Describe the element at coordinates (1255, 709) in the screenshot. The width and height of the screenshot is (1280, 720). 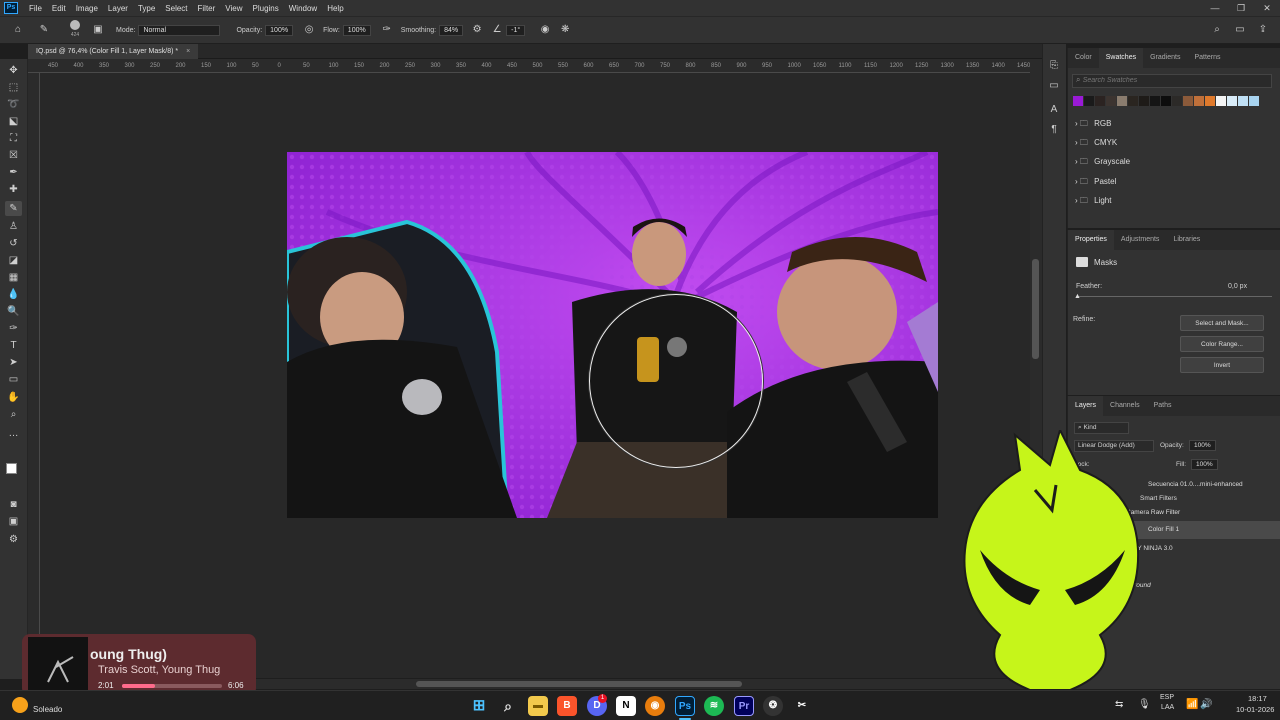
I see `clock-date: 10-01-2026` at that location.